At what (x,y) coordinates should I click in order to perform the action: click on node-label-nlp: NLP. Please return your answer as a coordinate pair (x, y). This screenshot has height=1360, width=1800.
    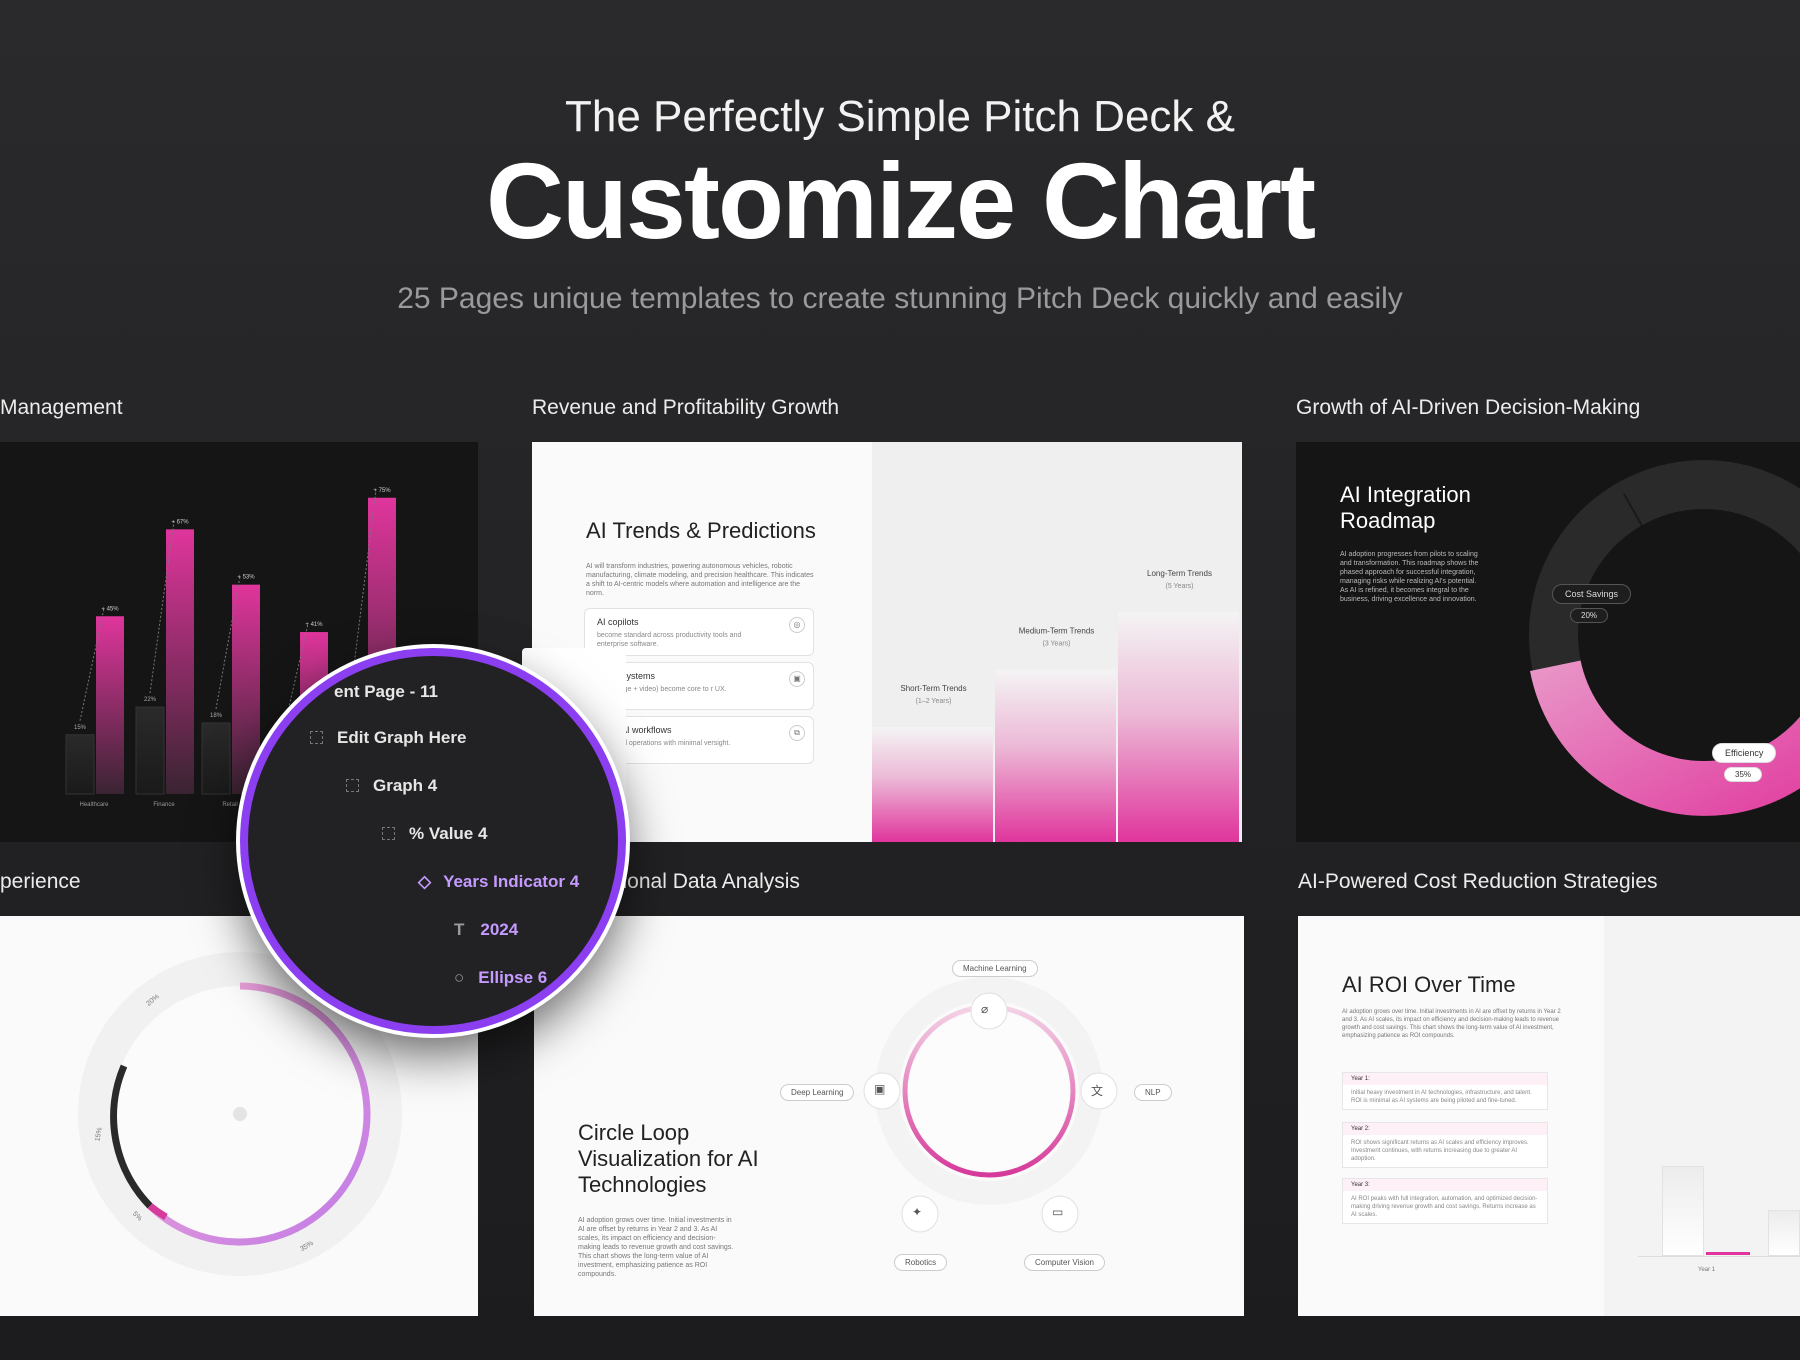
    Looking at the image, I should click on (1153, 1092).